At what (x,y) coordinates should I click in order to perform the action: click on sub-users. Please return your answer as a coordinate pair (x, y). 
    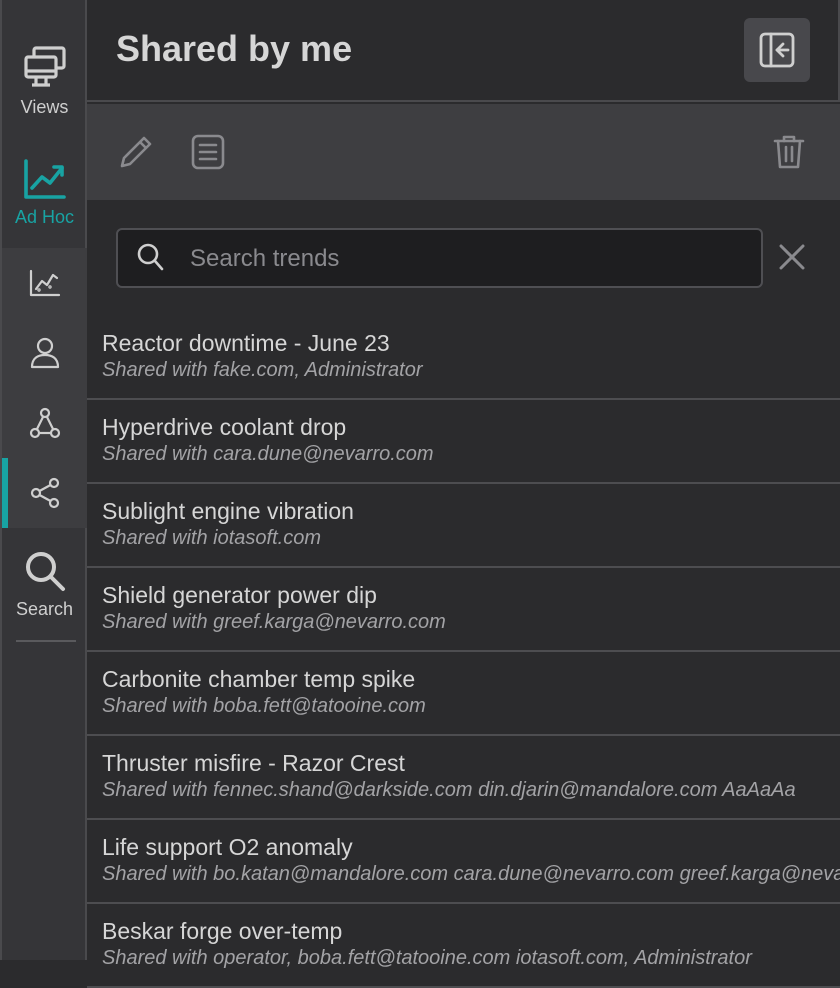
    Looking at the image, I should click on (44, 353).